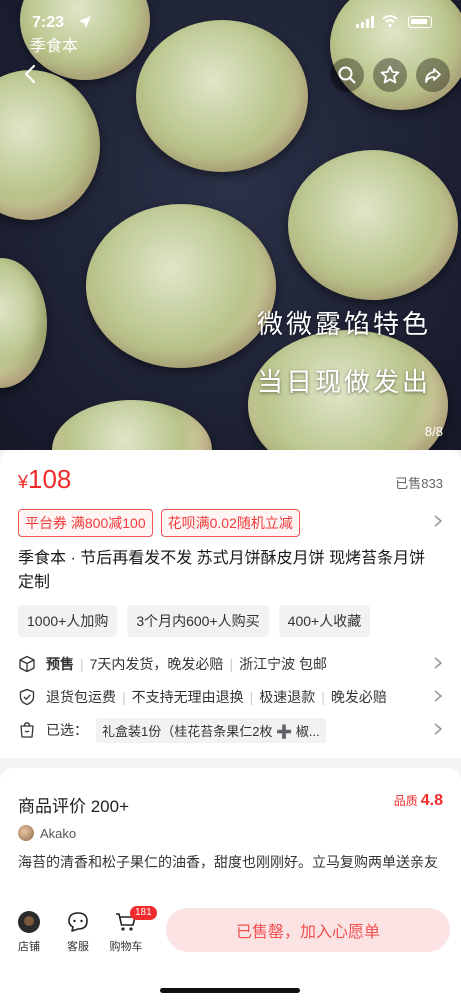 This screenshot has height=1000, width=461. Describe the element at coordinates (365, 22) in the screenshot. I see `cellular-signal-icon` at that location.